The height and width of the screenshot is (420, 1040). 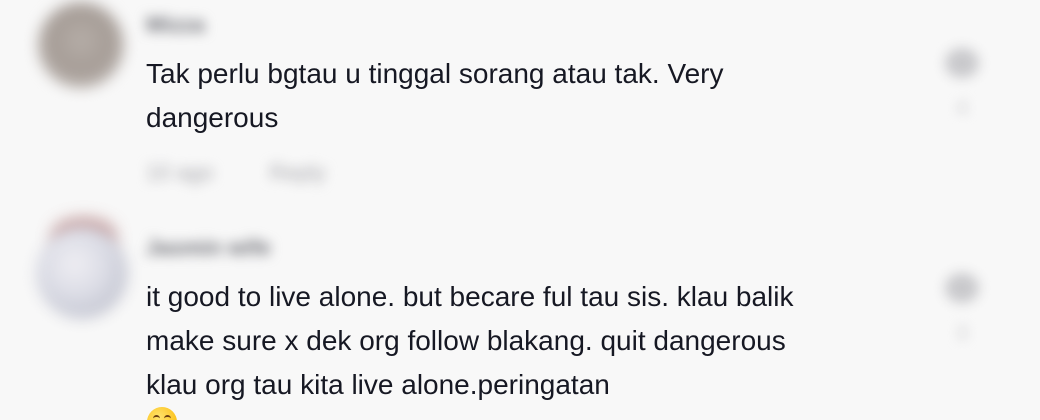 What do you see at coordinates (961, 333) in the screenshot?
I see `like-count: 3` at bounding box center [961, 333].